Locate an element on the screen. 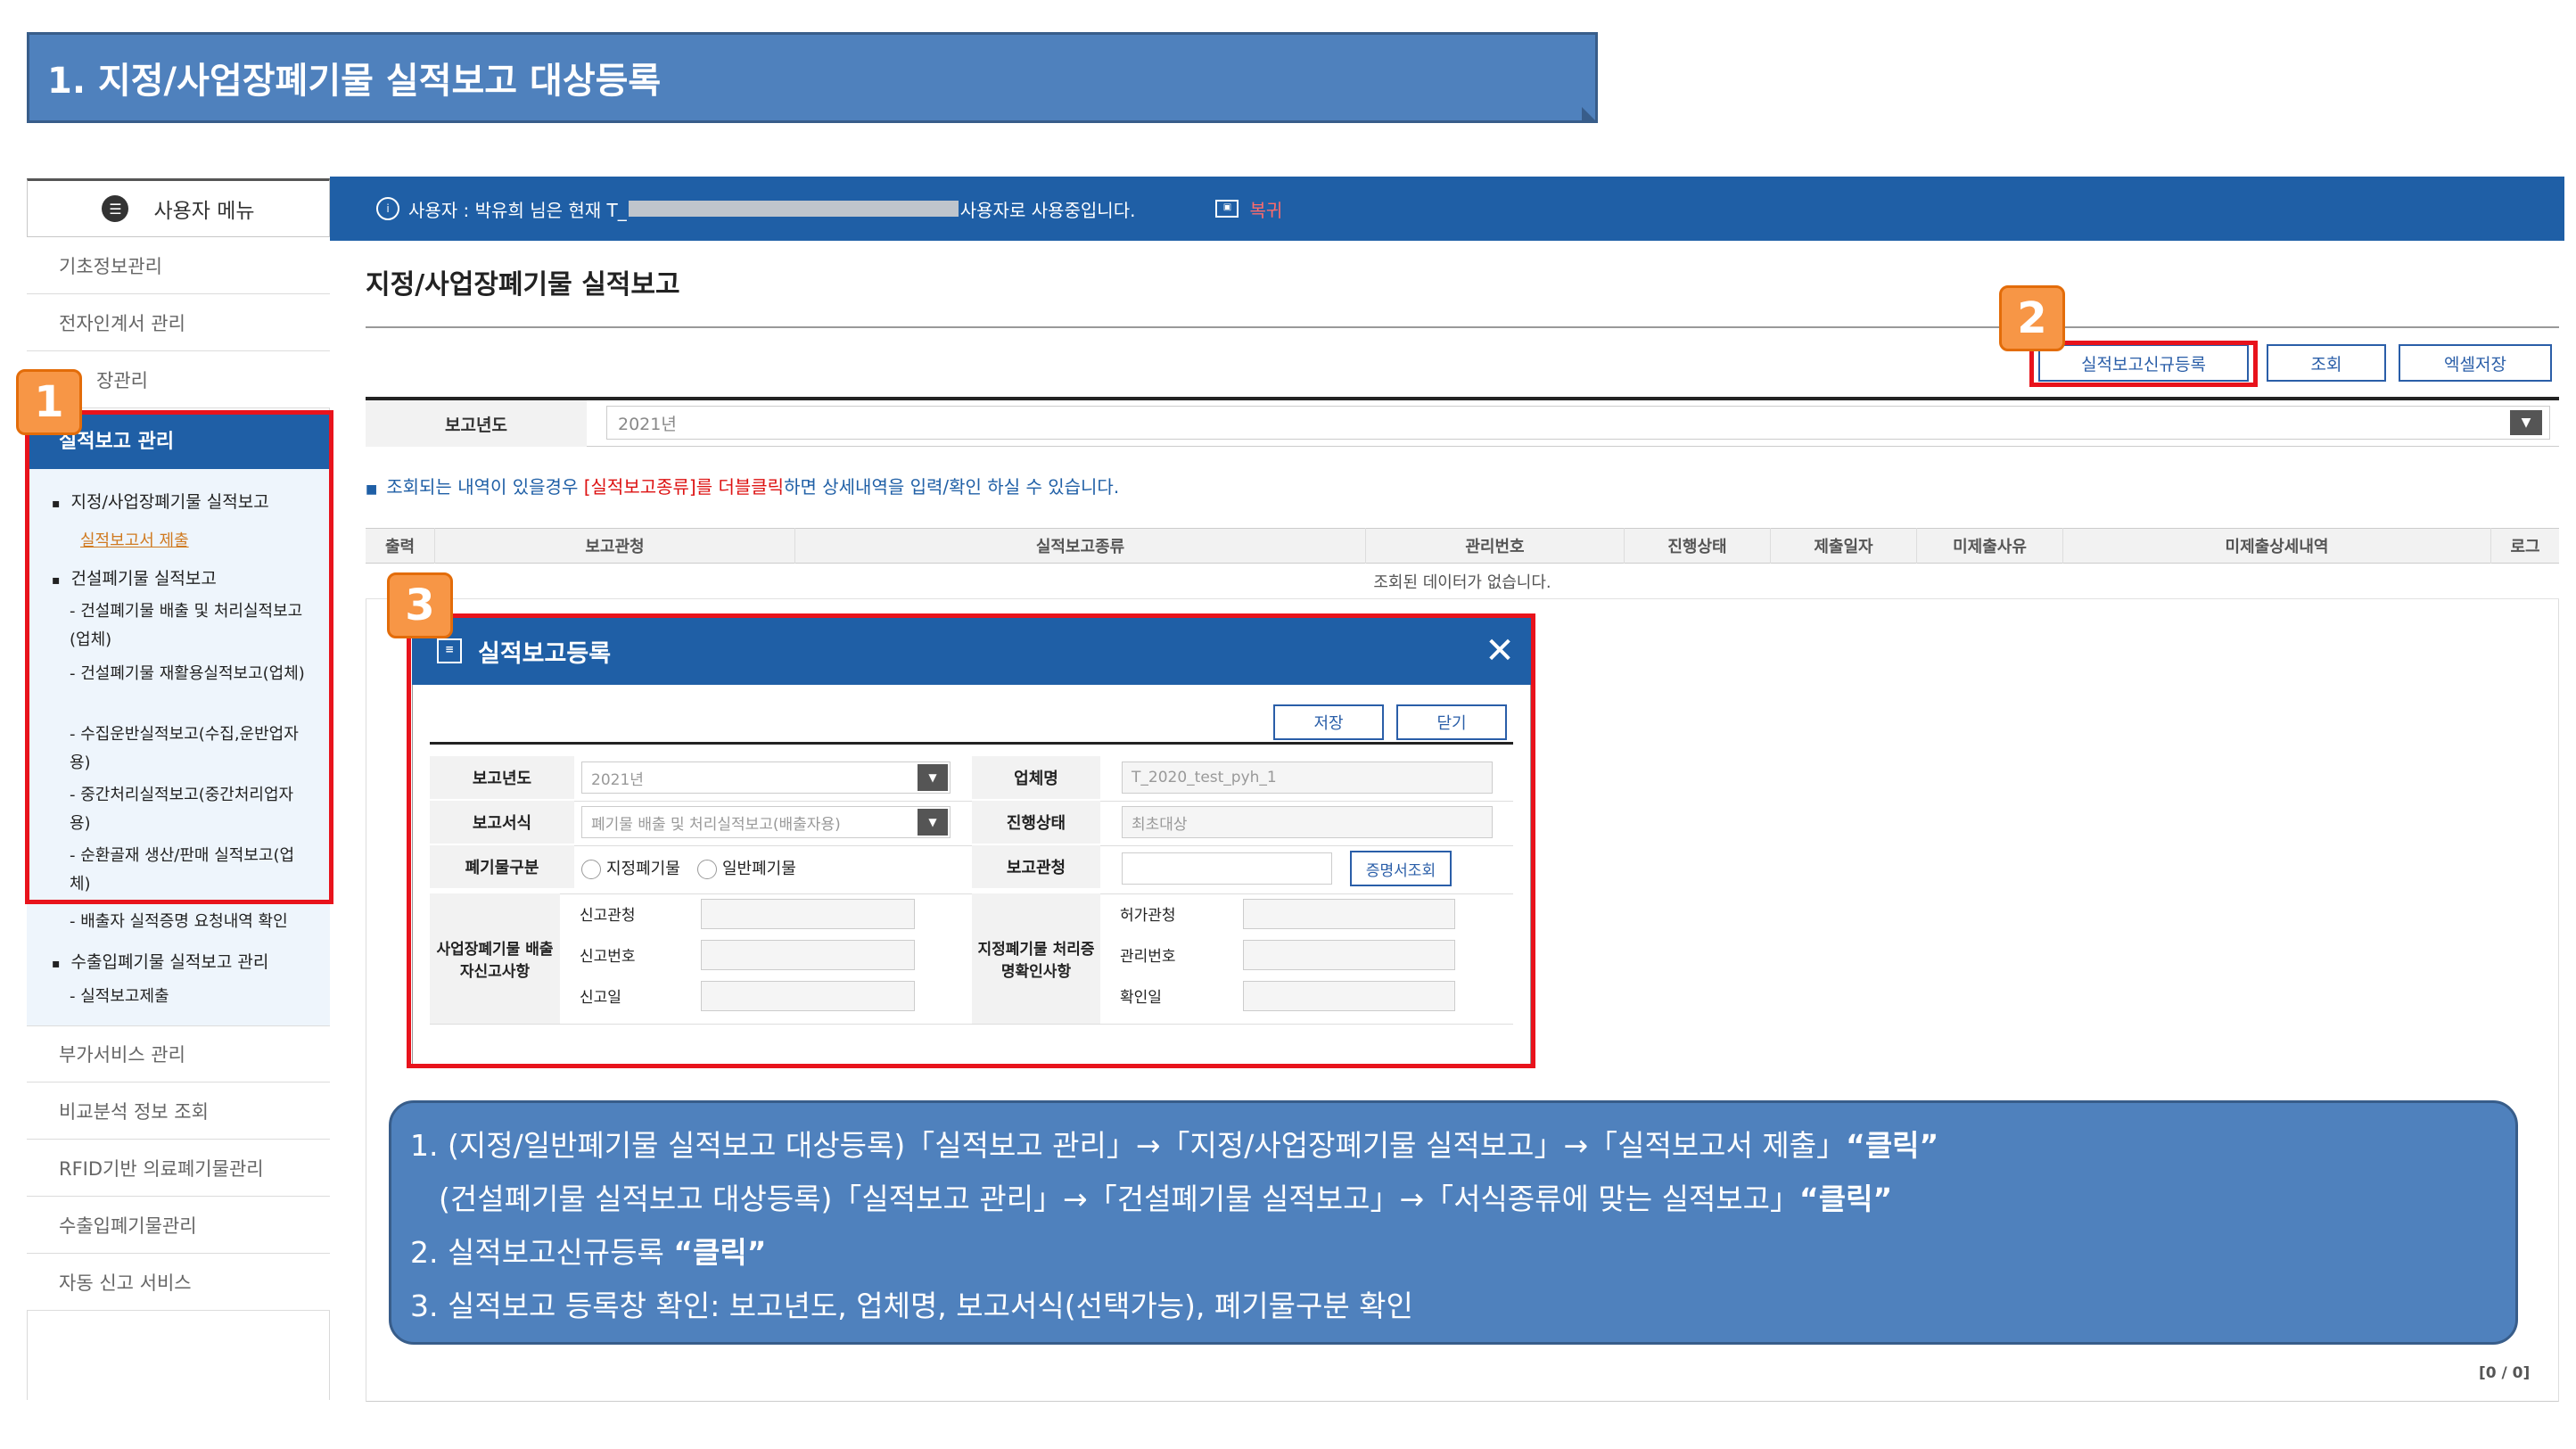 The image size is (2576, 1449). year-select: 2021년 ▼ is located at coordinates (1578, 423).